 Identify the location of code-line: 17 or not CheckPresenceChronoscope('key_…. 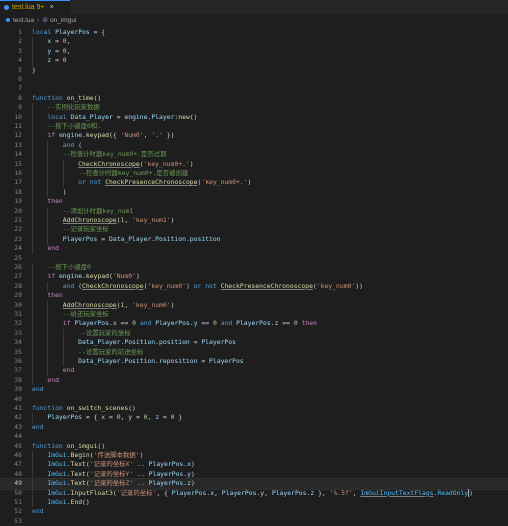
(254, 183).